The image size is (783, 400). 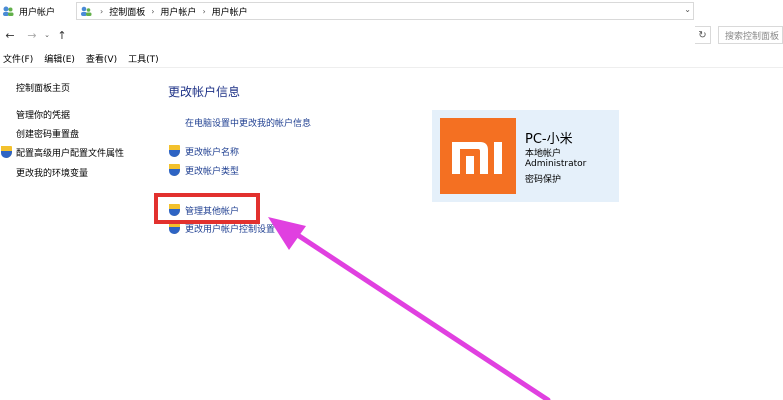 I want to click on account-role: Administrator, so click(x=556, y=164).